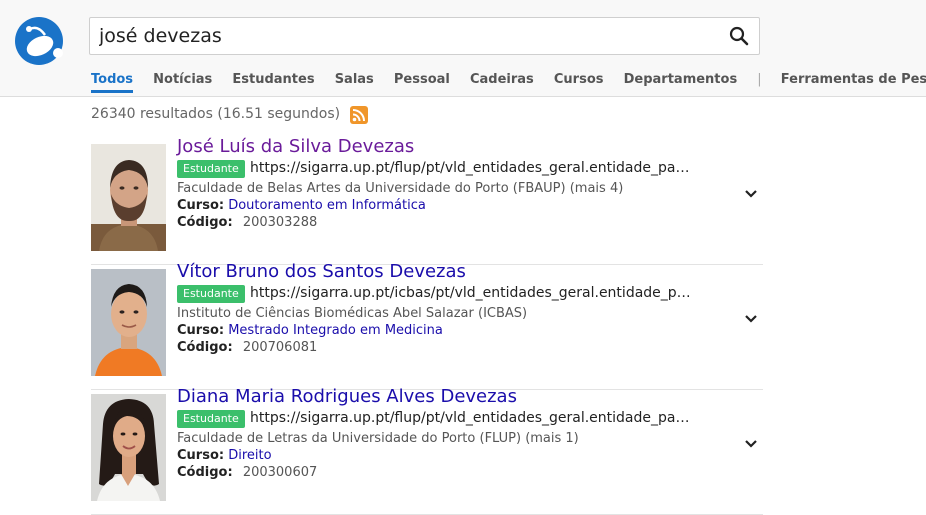 Image resolution: width=926 pixels, height=515 pixels. Describe the element at coordinates (280, 472) in the screenshot. I see `code-value: 200300607` at that location.